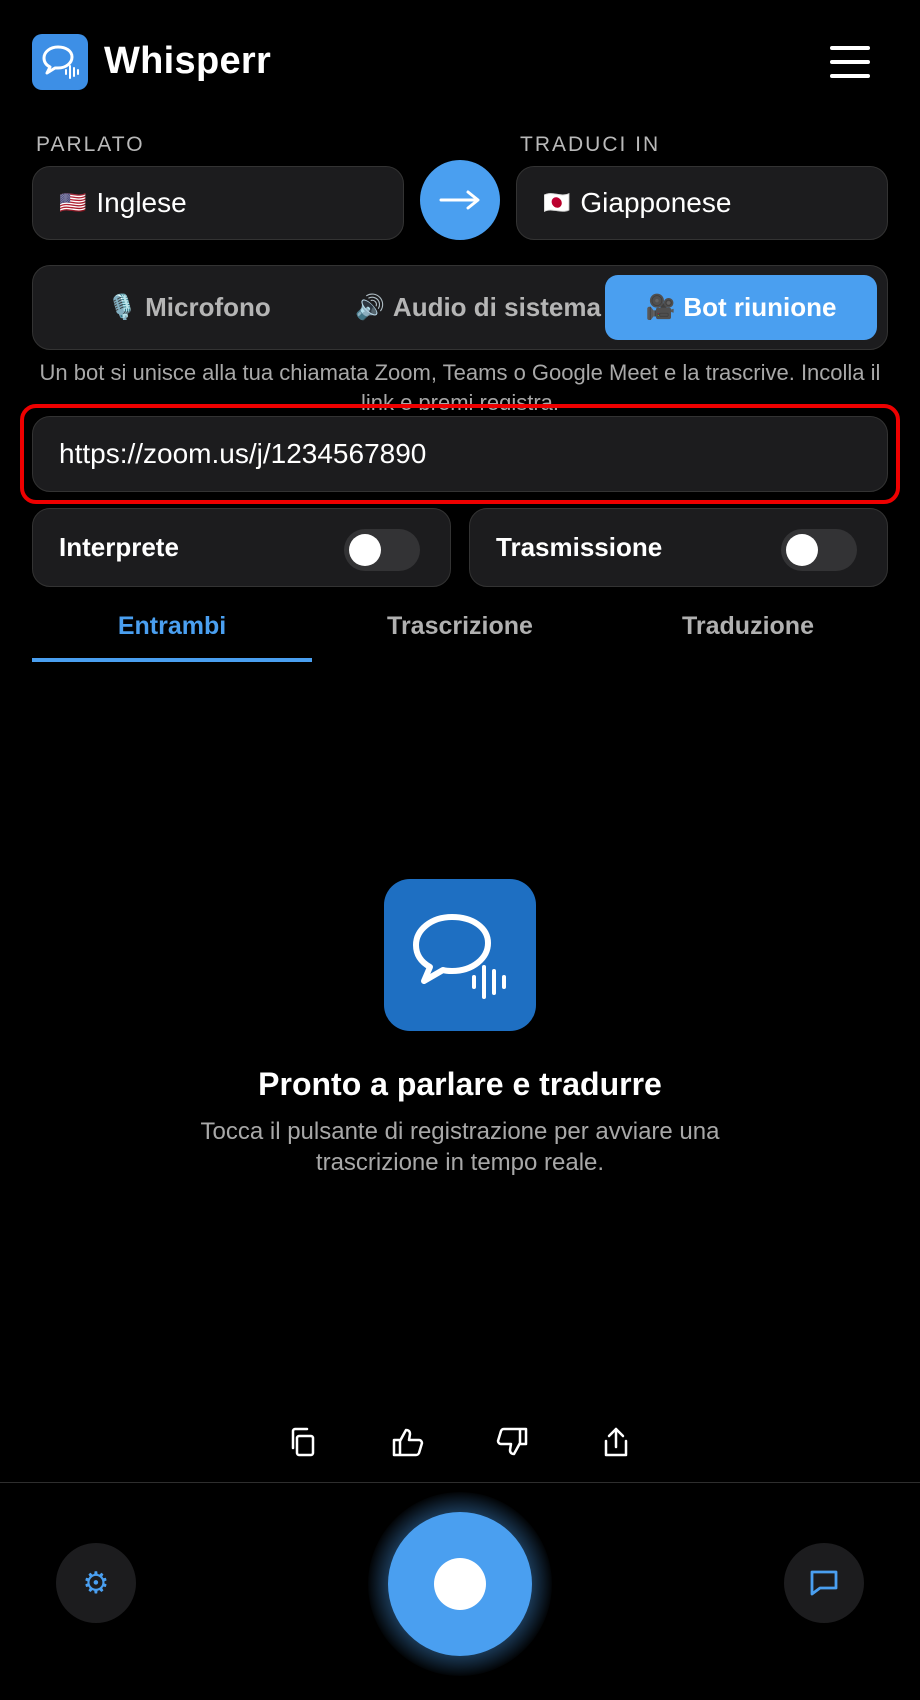  Describe the element at coordinates (172, 660) in the screenshot. I see `active-tab-indicator` at that location.